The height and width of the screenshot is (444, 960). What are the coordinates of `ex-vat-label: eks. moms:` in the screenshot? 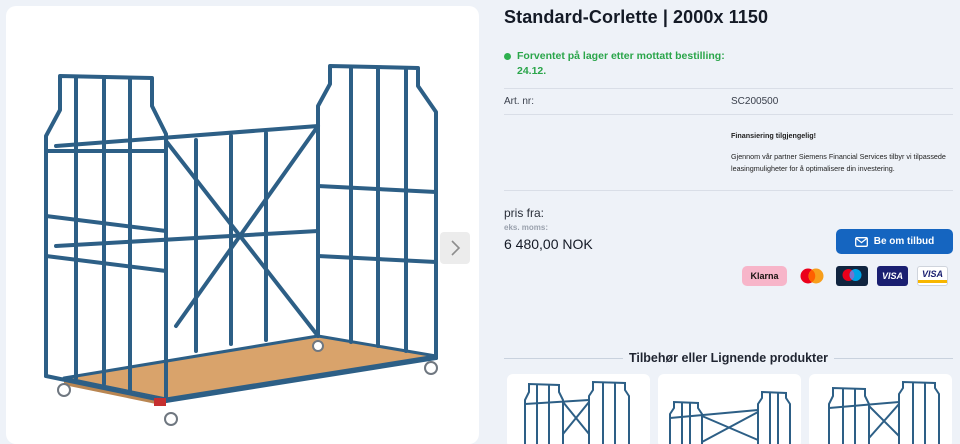 It's located at (526, 227).